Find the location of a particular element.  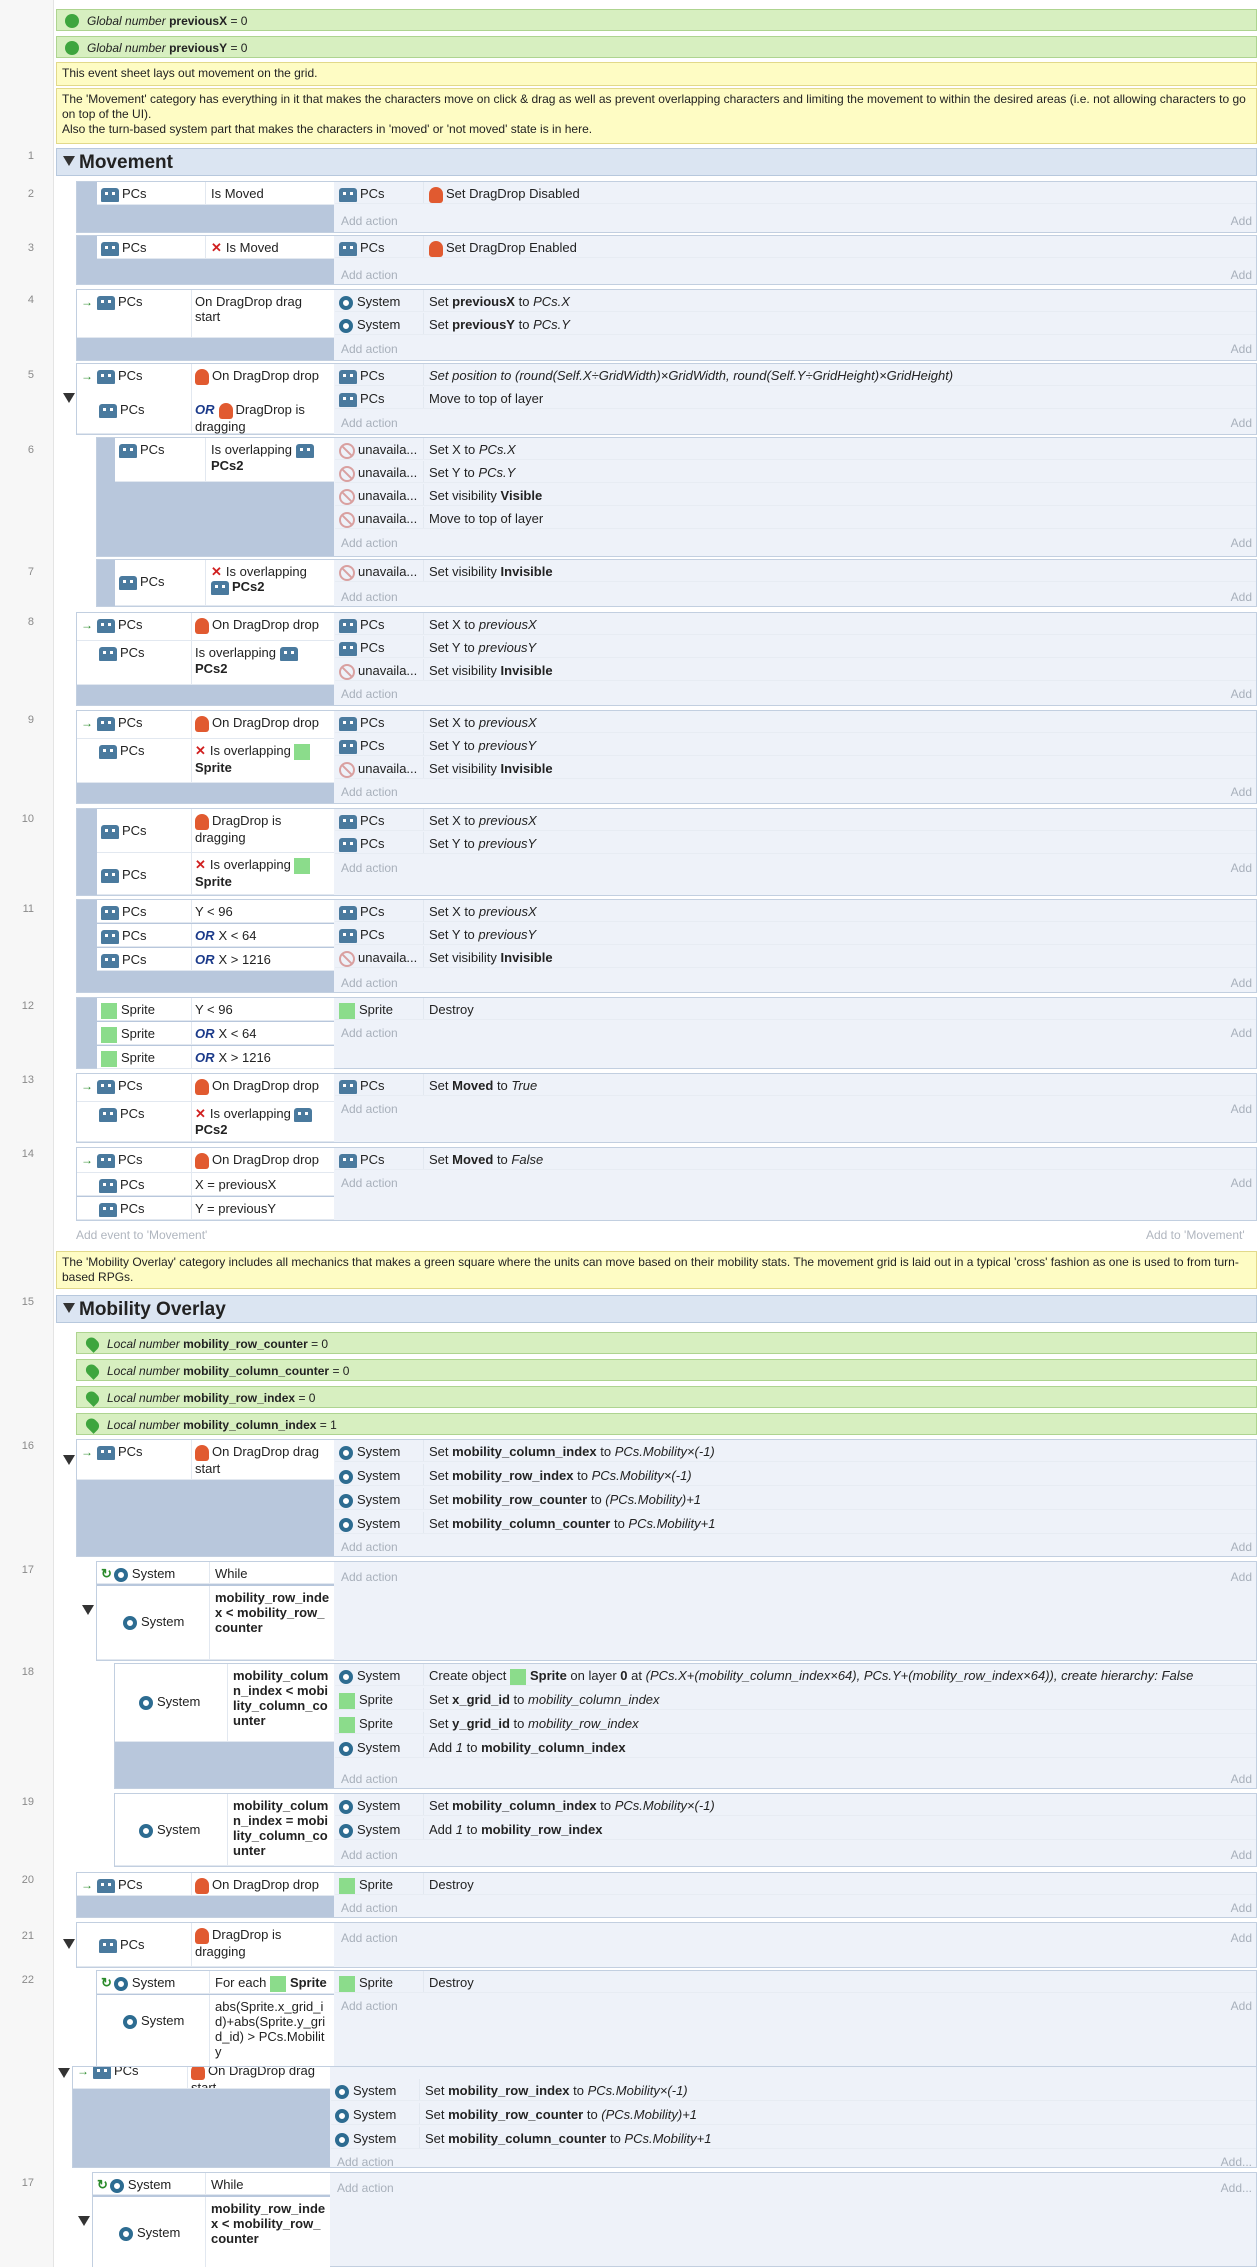

local-variable-row: Local number mobility_row_counter = 0 is located at coordinates (666, 1343).